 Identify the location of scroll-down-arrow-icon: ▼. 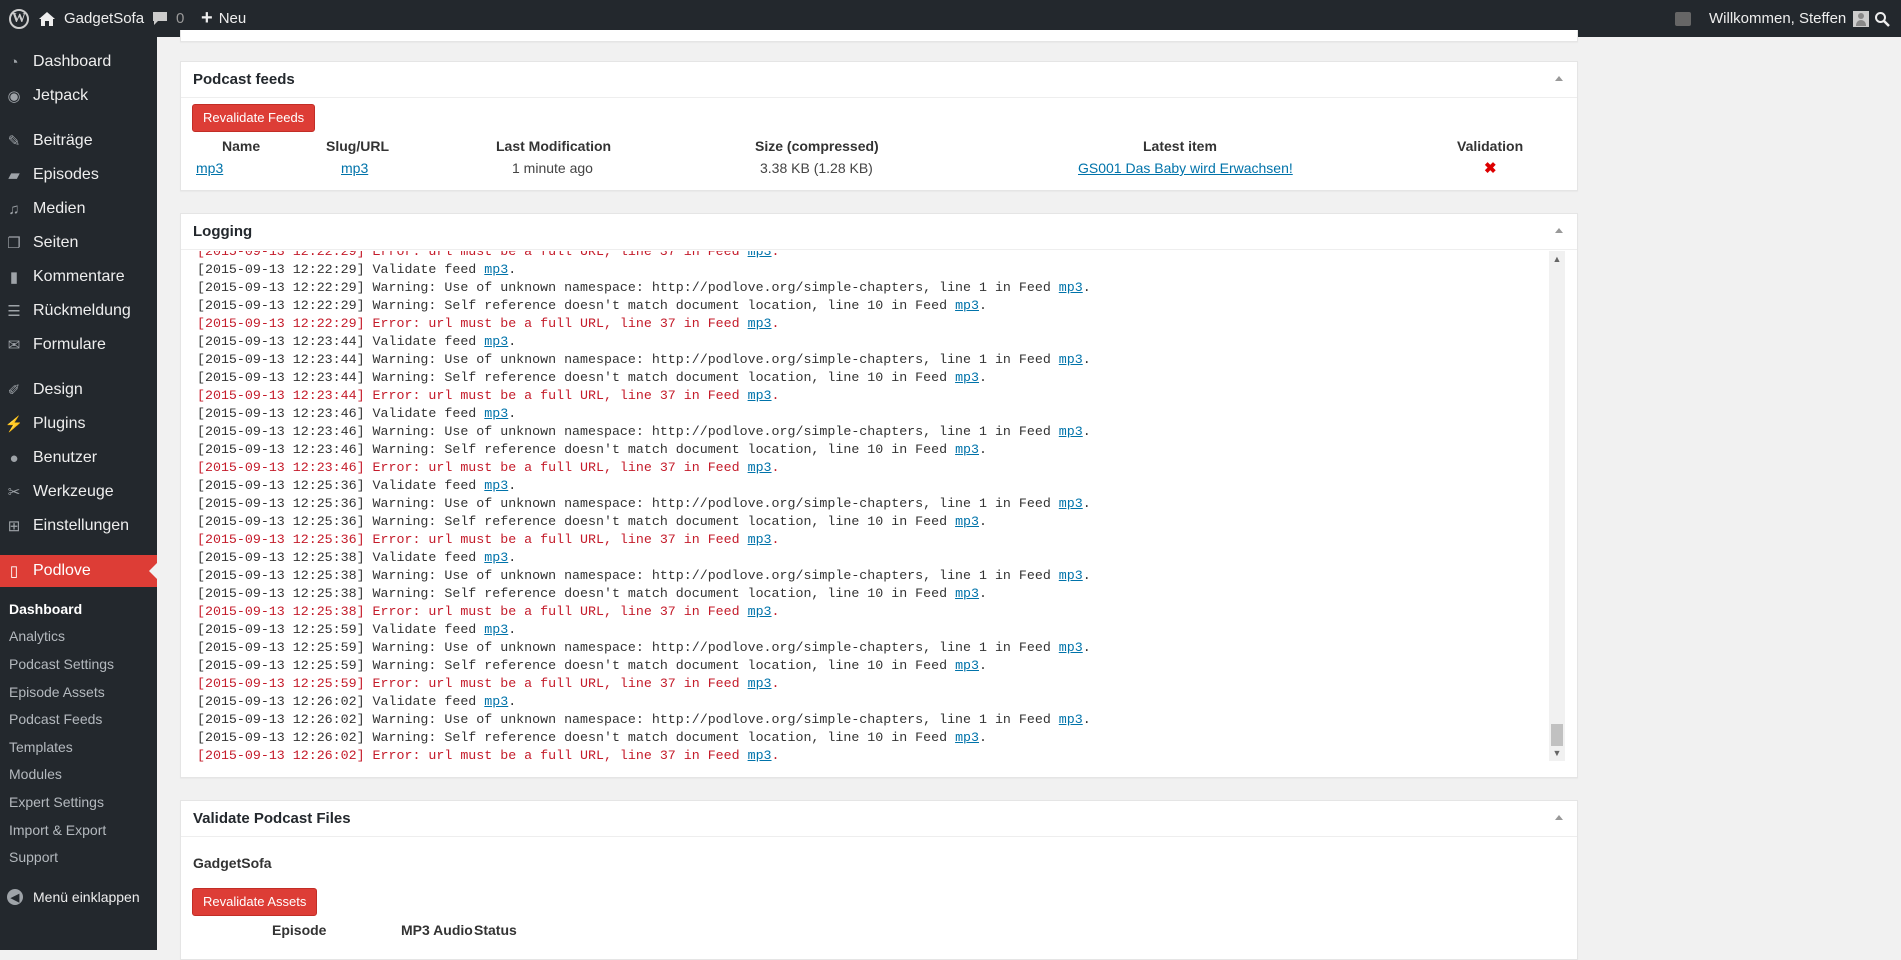
(1557, 753).